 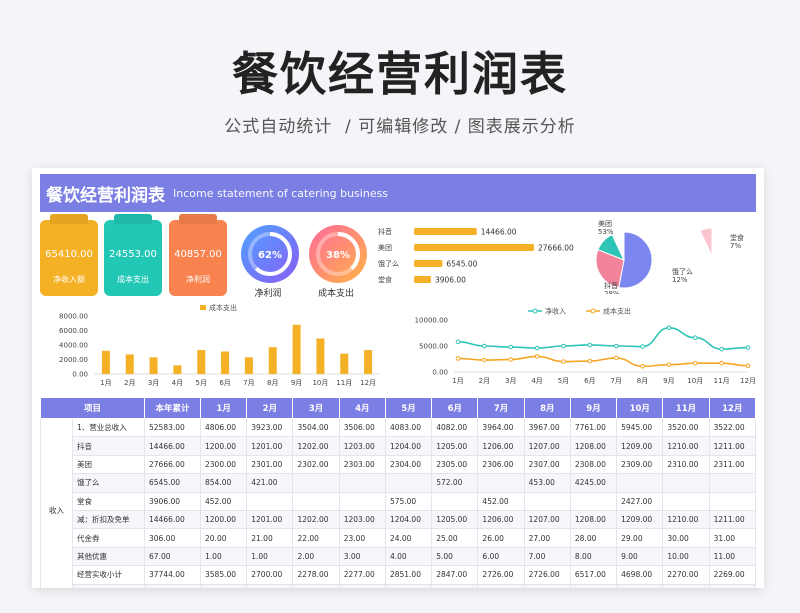 I want to click on table-cell: 575.00, so click(x=408, y=501).